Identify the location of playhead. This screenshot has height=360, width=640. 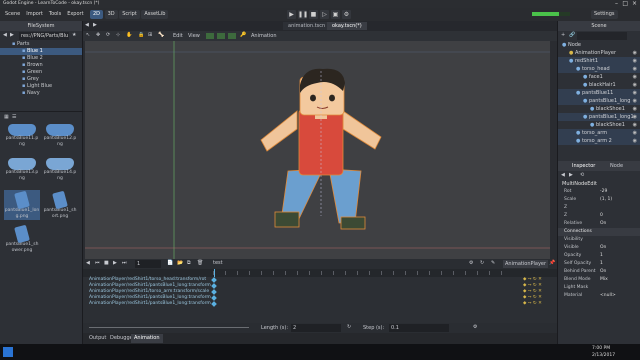
(214, 273).